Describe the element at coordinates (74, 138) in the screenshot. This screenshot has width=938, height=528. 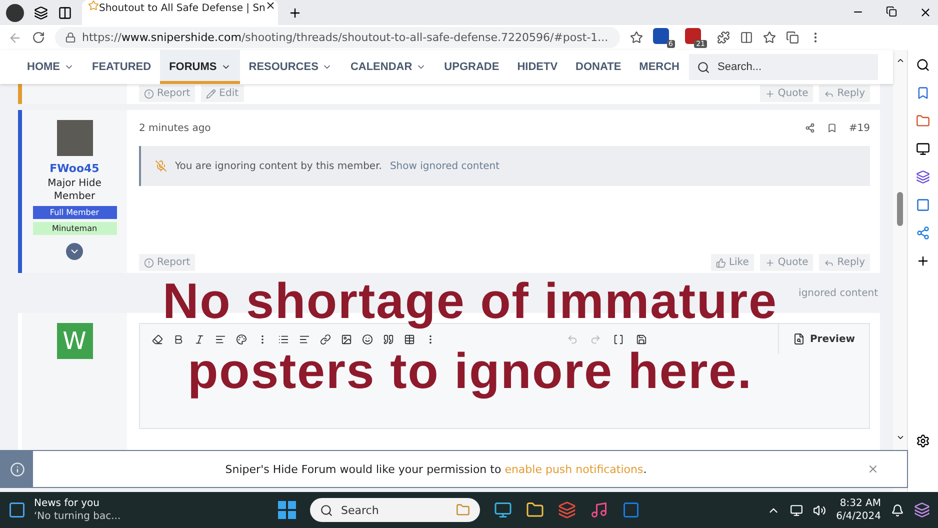
I see `photo-placeholder` at that location.